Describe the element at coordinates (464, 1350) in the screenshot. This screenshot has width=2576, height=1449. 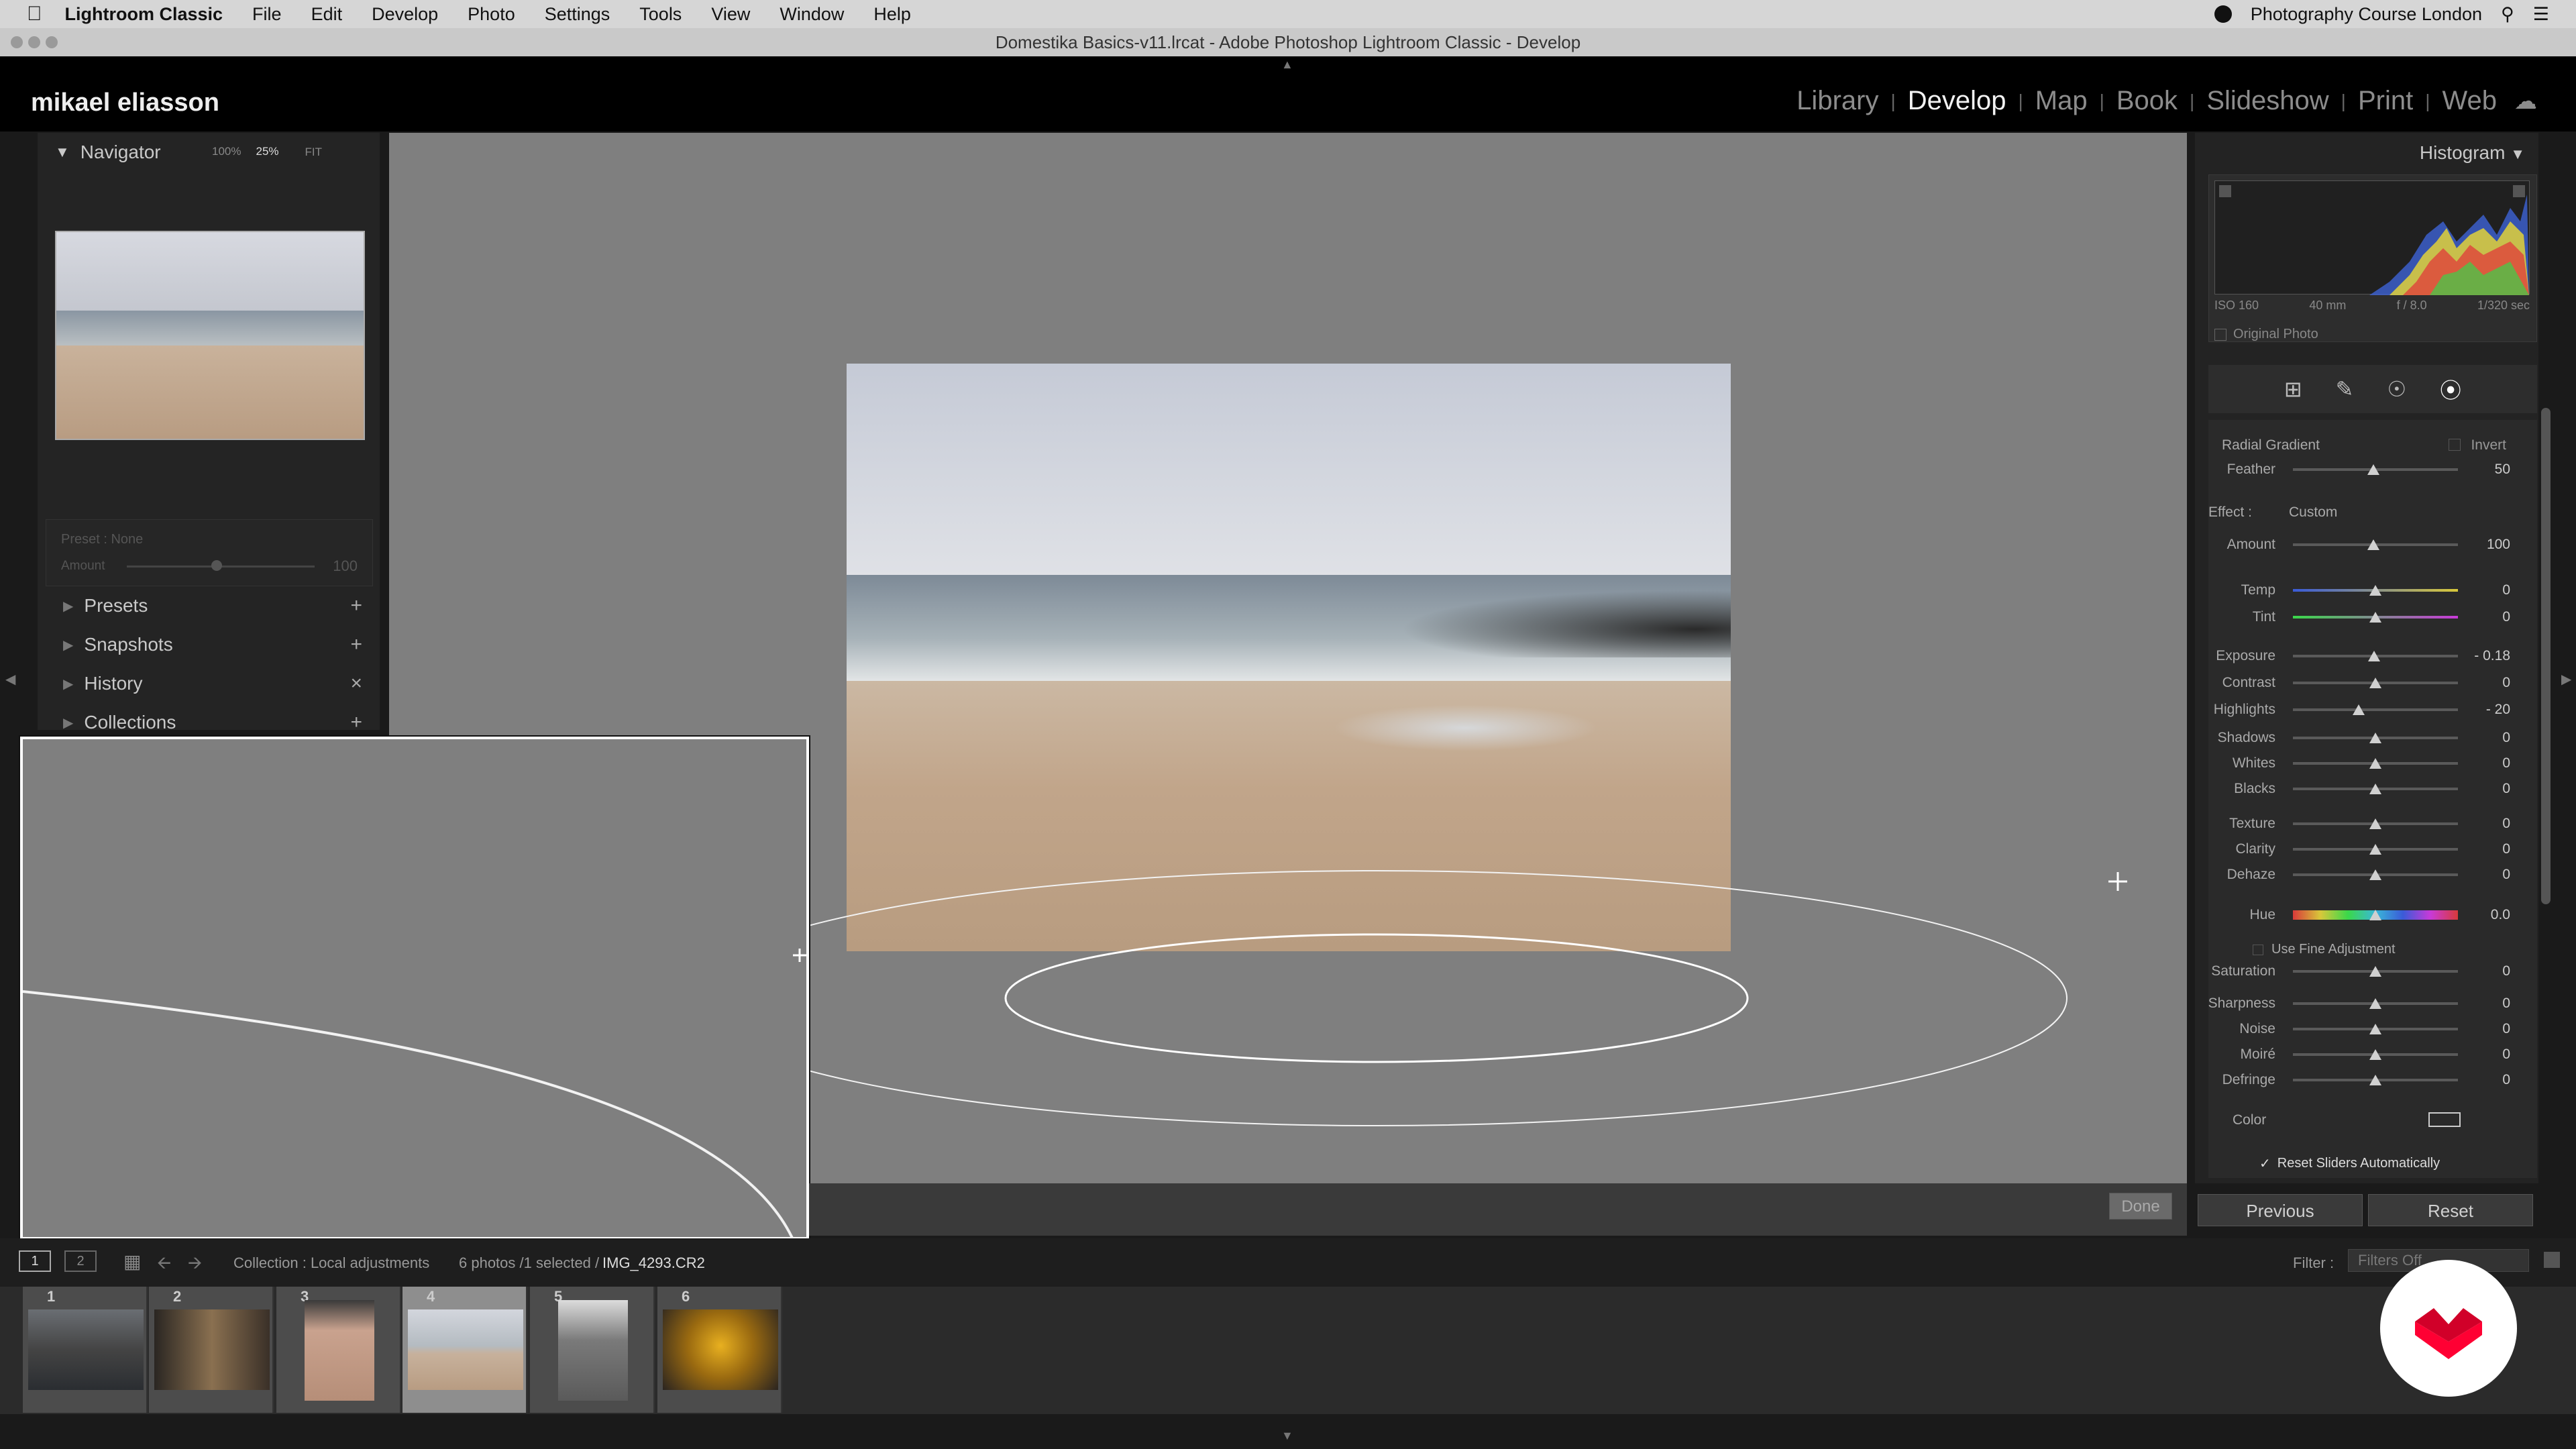
I see `filmstrip-thumb-selected: 4` at that location.